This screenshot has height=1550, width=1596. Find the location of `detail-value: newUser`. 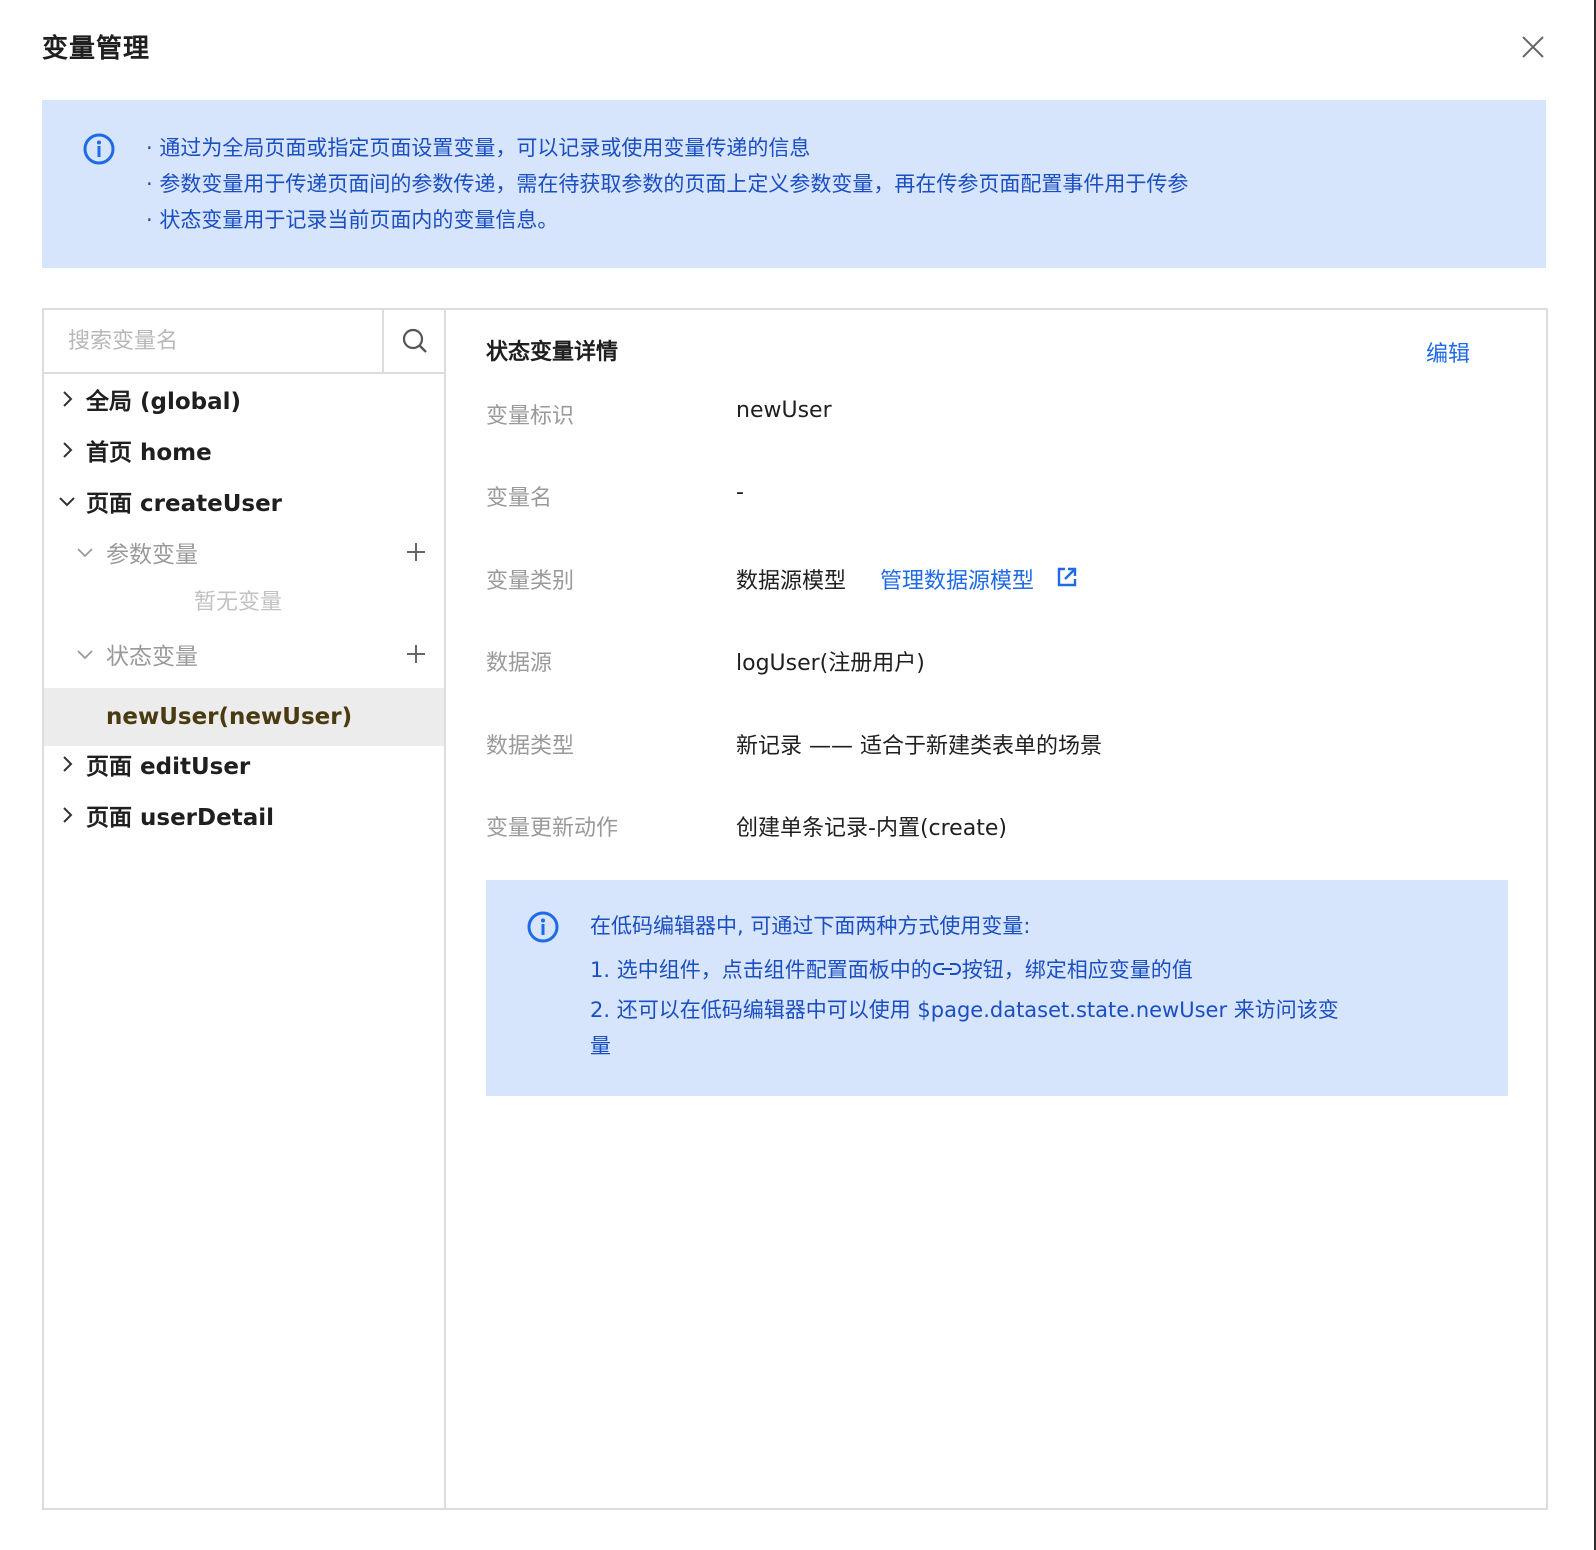

detail-value: newUser is located at coordinates (784, 410).